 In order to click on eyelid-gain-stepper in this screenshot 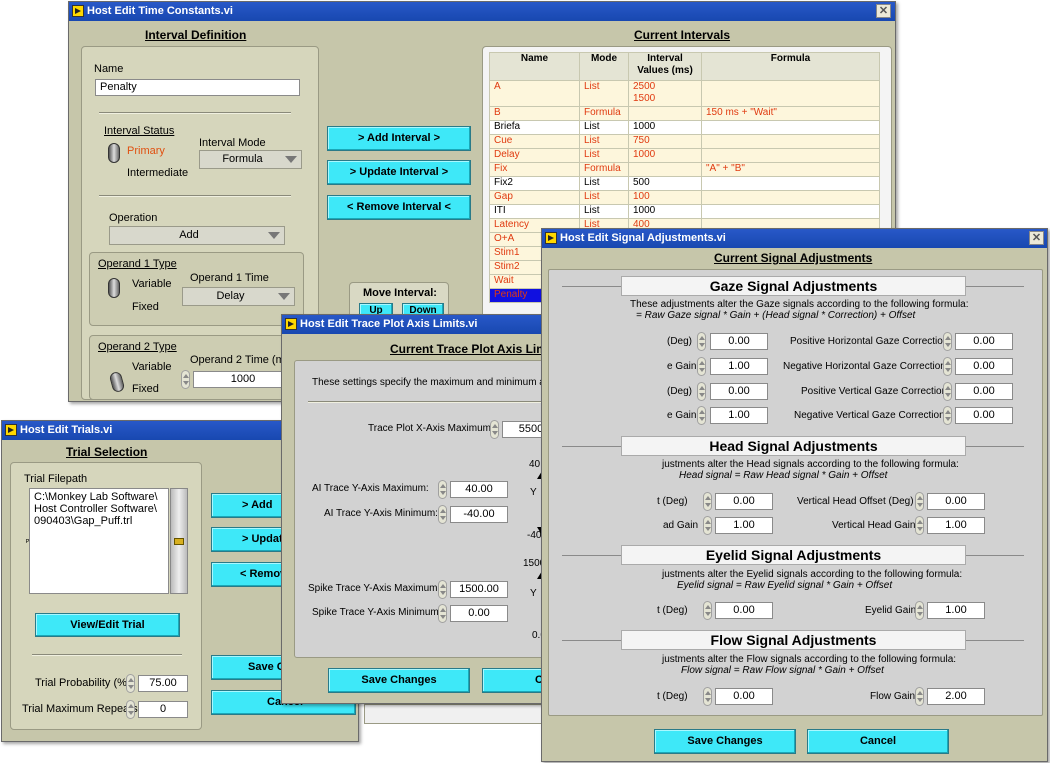, I will do `click(919, 610)`.